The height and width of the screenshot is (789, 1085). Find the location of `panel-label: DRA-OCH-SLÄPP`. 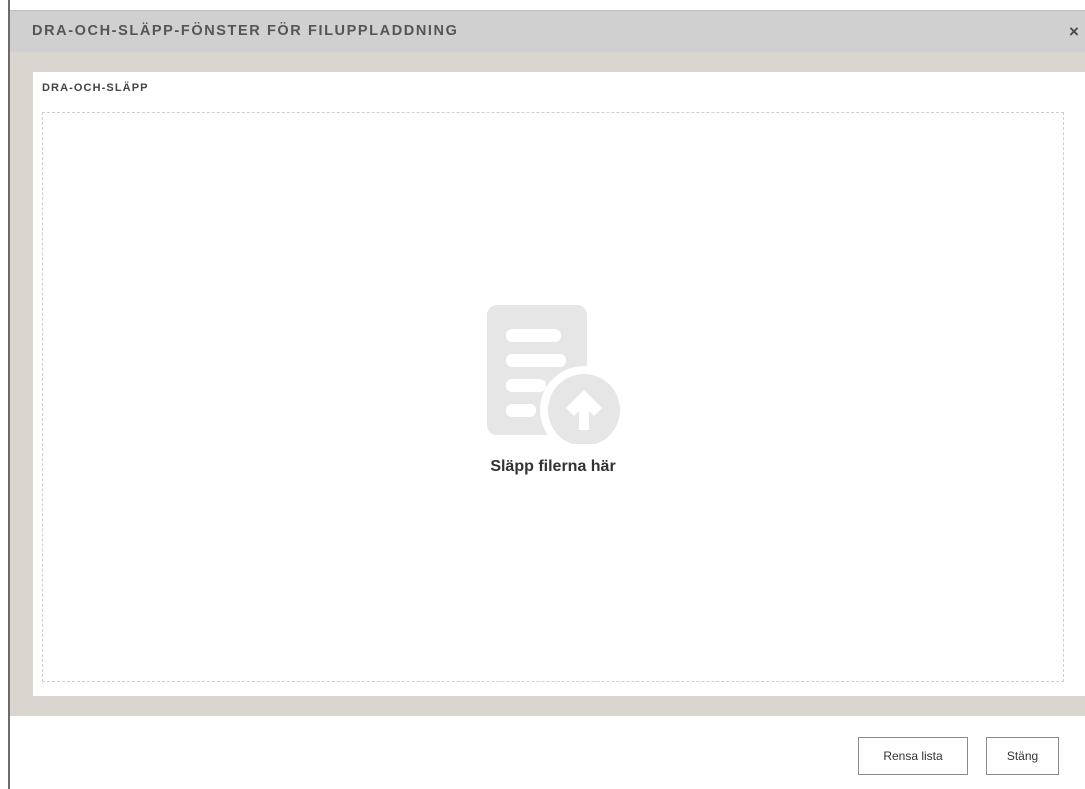

panel-label: DRA-OCH-SLÄPP is located at coordinates (95, 88).